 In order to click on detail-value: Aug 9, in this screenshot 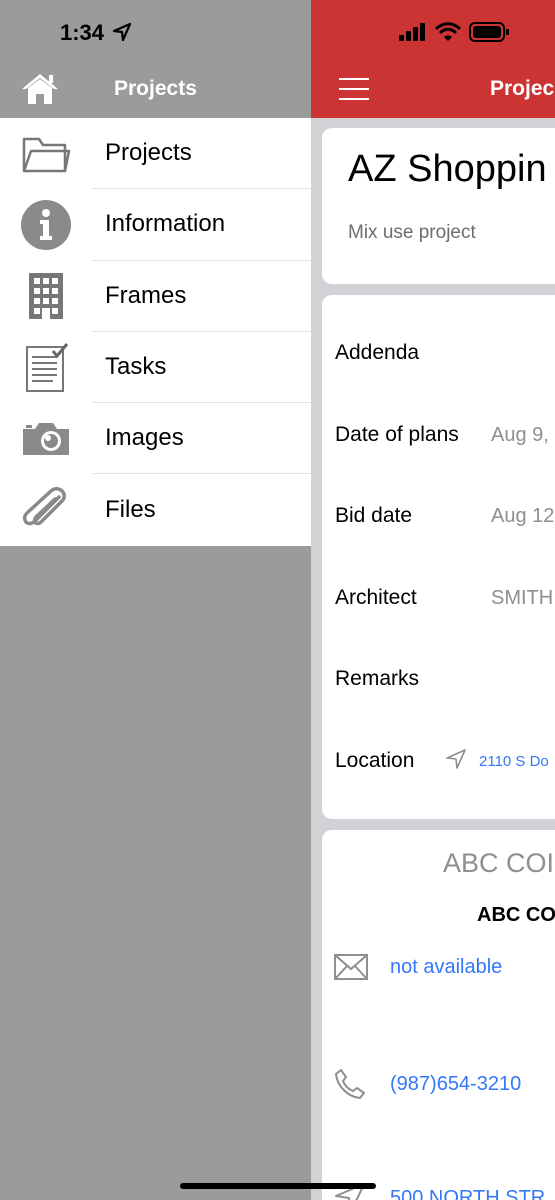, I will do `click(520, 434)`.